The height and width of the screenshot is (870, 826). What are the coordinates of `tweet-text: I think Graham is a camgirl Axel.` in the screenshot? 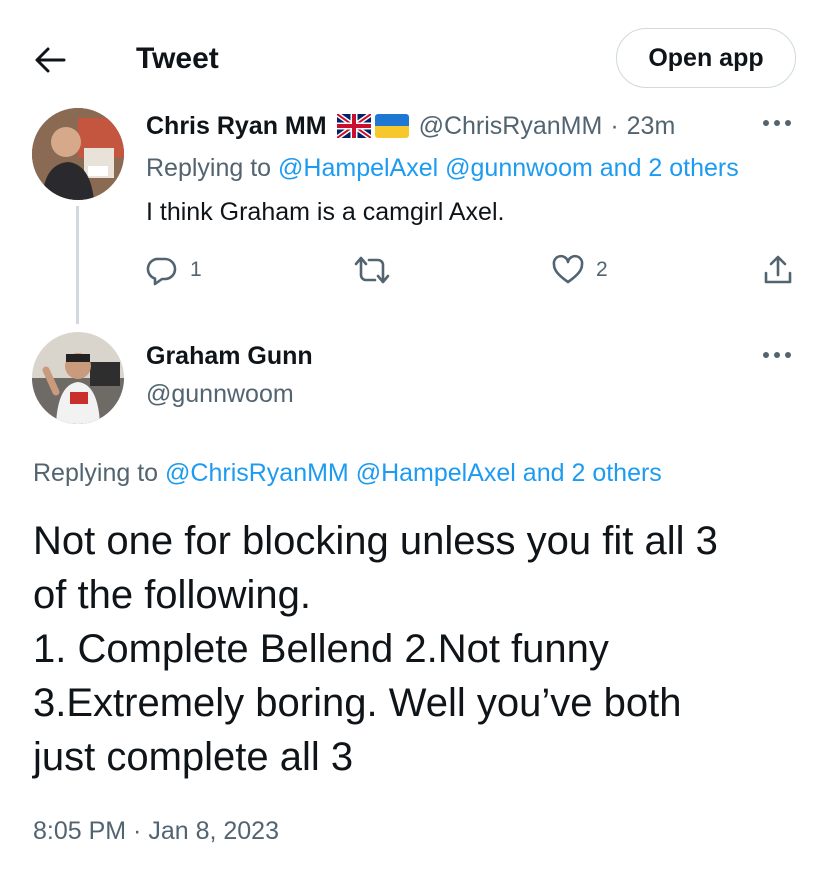 It's located at (325, 212).